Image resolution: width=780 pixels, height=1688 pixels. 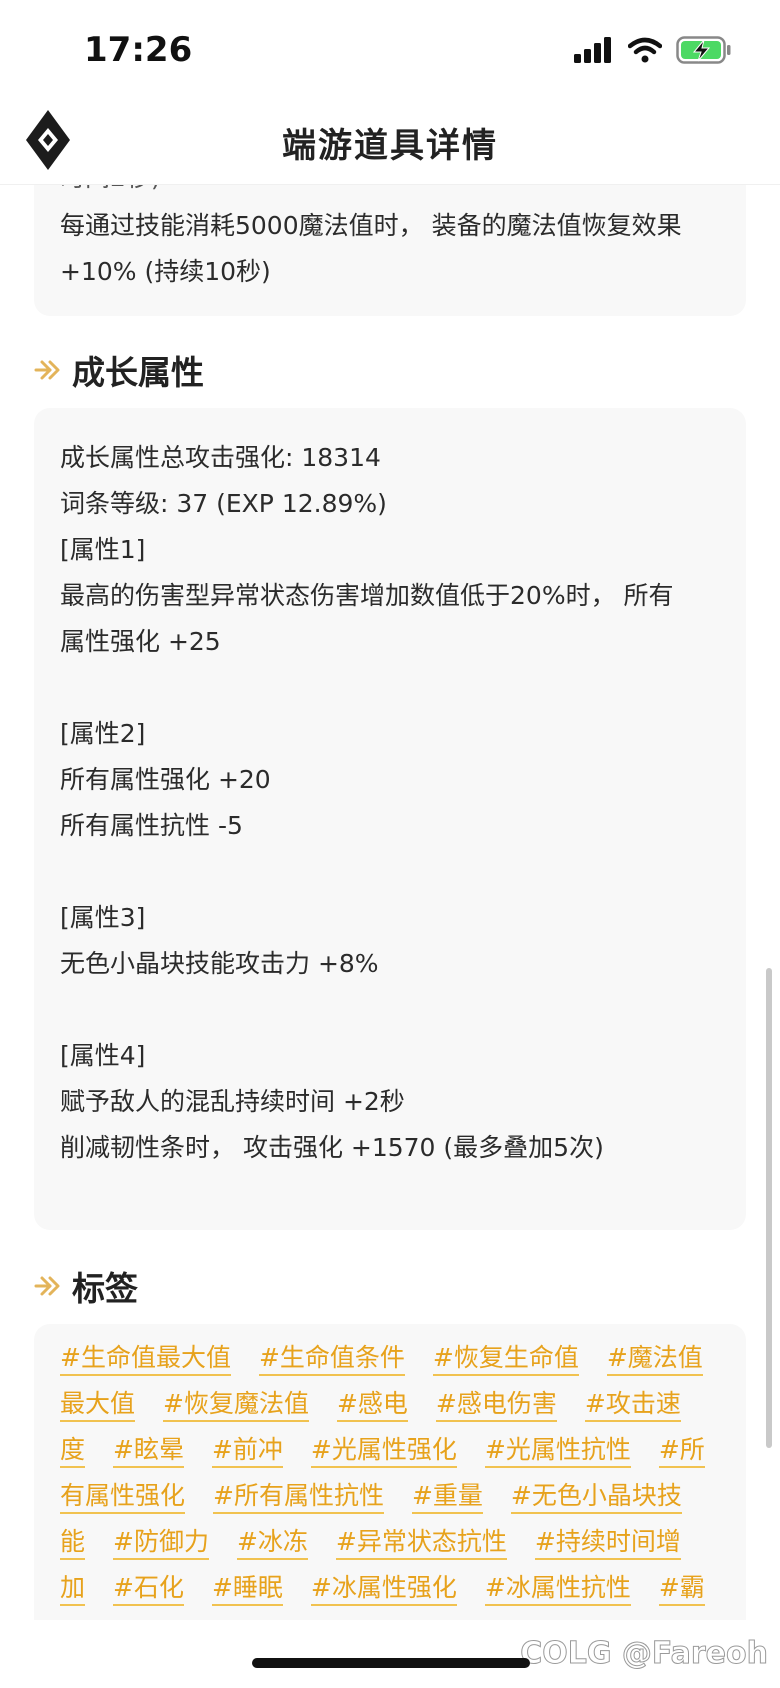 What do you see at coordinates (73, 1589) in the screenshot?
I see `tag-link: 加` at bounding box center [73, 1589].